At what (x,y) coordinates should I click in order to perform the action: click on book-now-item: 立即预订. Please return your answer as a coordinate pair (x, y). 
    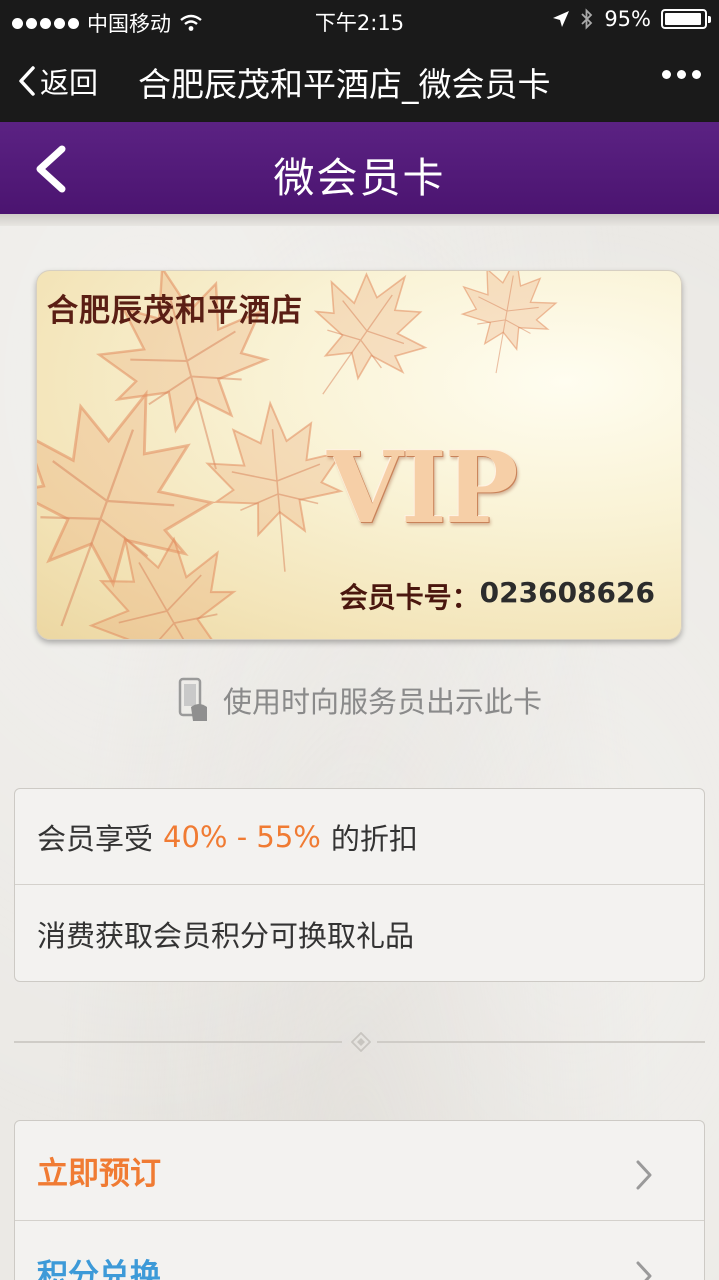
    Looking at the image, I should click on (359, 1171).